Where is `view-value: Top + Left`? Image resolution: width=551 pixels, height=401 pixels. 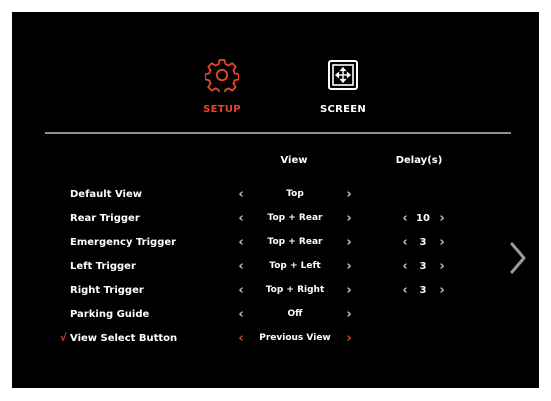 view-value: Top + Left is located at coordinates (295, 266).